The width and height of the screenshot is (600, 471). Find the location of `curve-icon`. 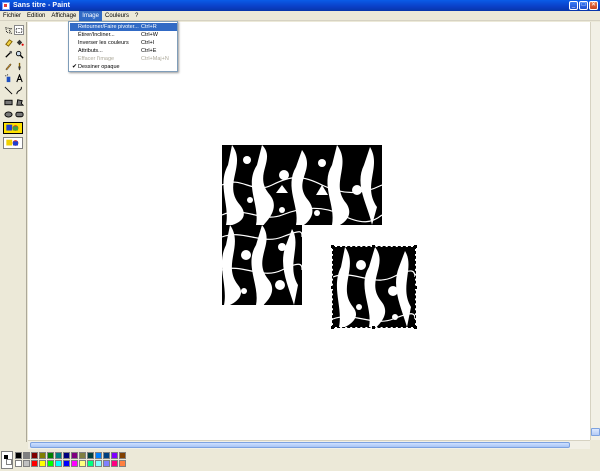

curve-icon is located at coordinates (19, 90).